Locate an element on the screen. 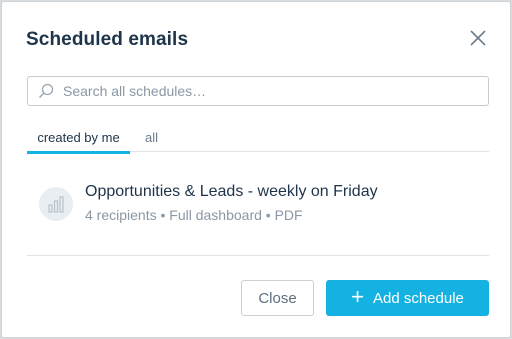 The image size is (512, 339). add-schedule-label: Add schedule is located at coordinates (418, 298).